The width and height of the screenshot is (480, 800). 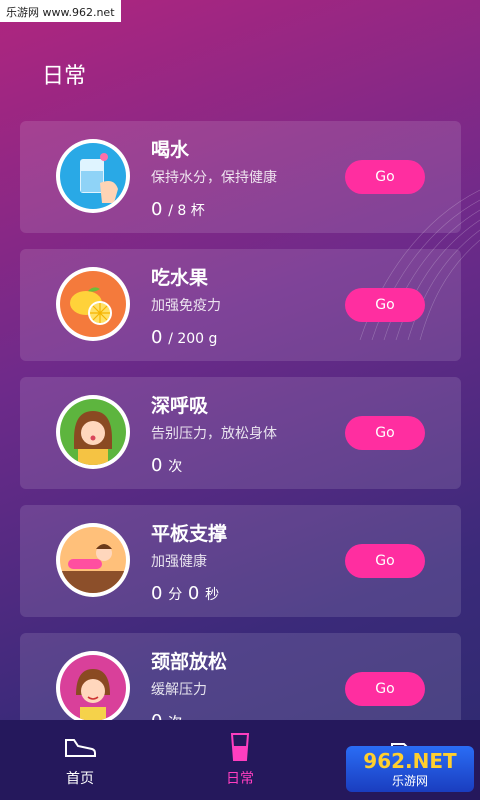 I want to click on card-progress: 0 次, so click(x=166, y=465).